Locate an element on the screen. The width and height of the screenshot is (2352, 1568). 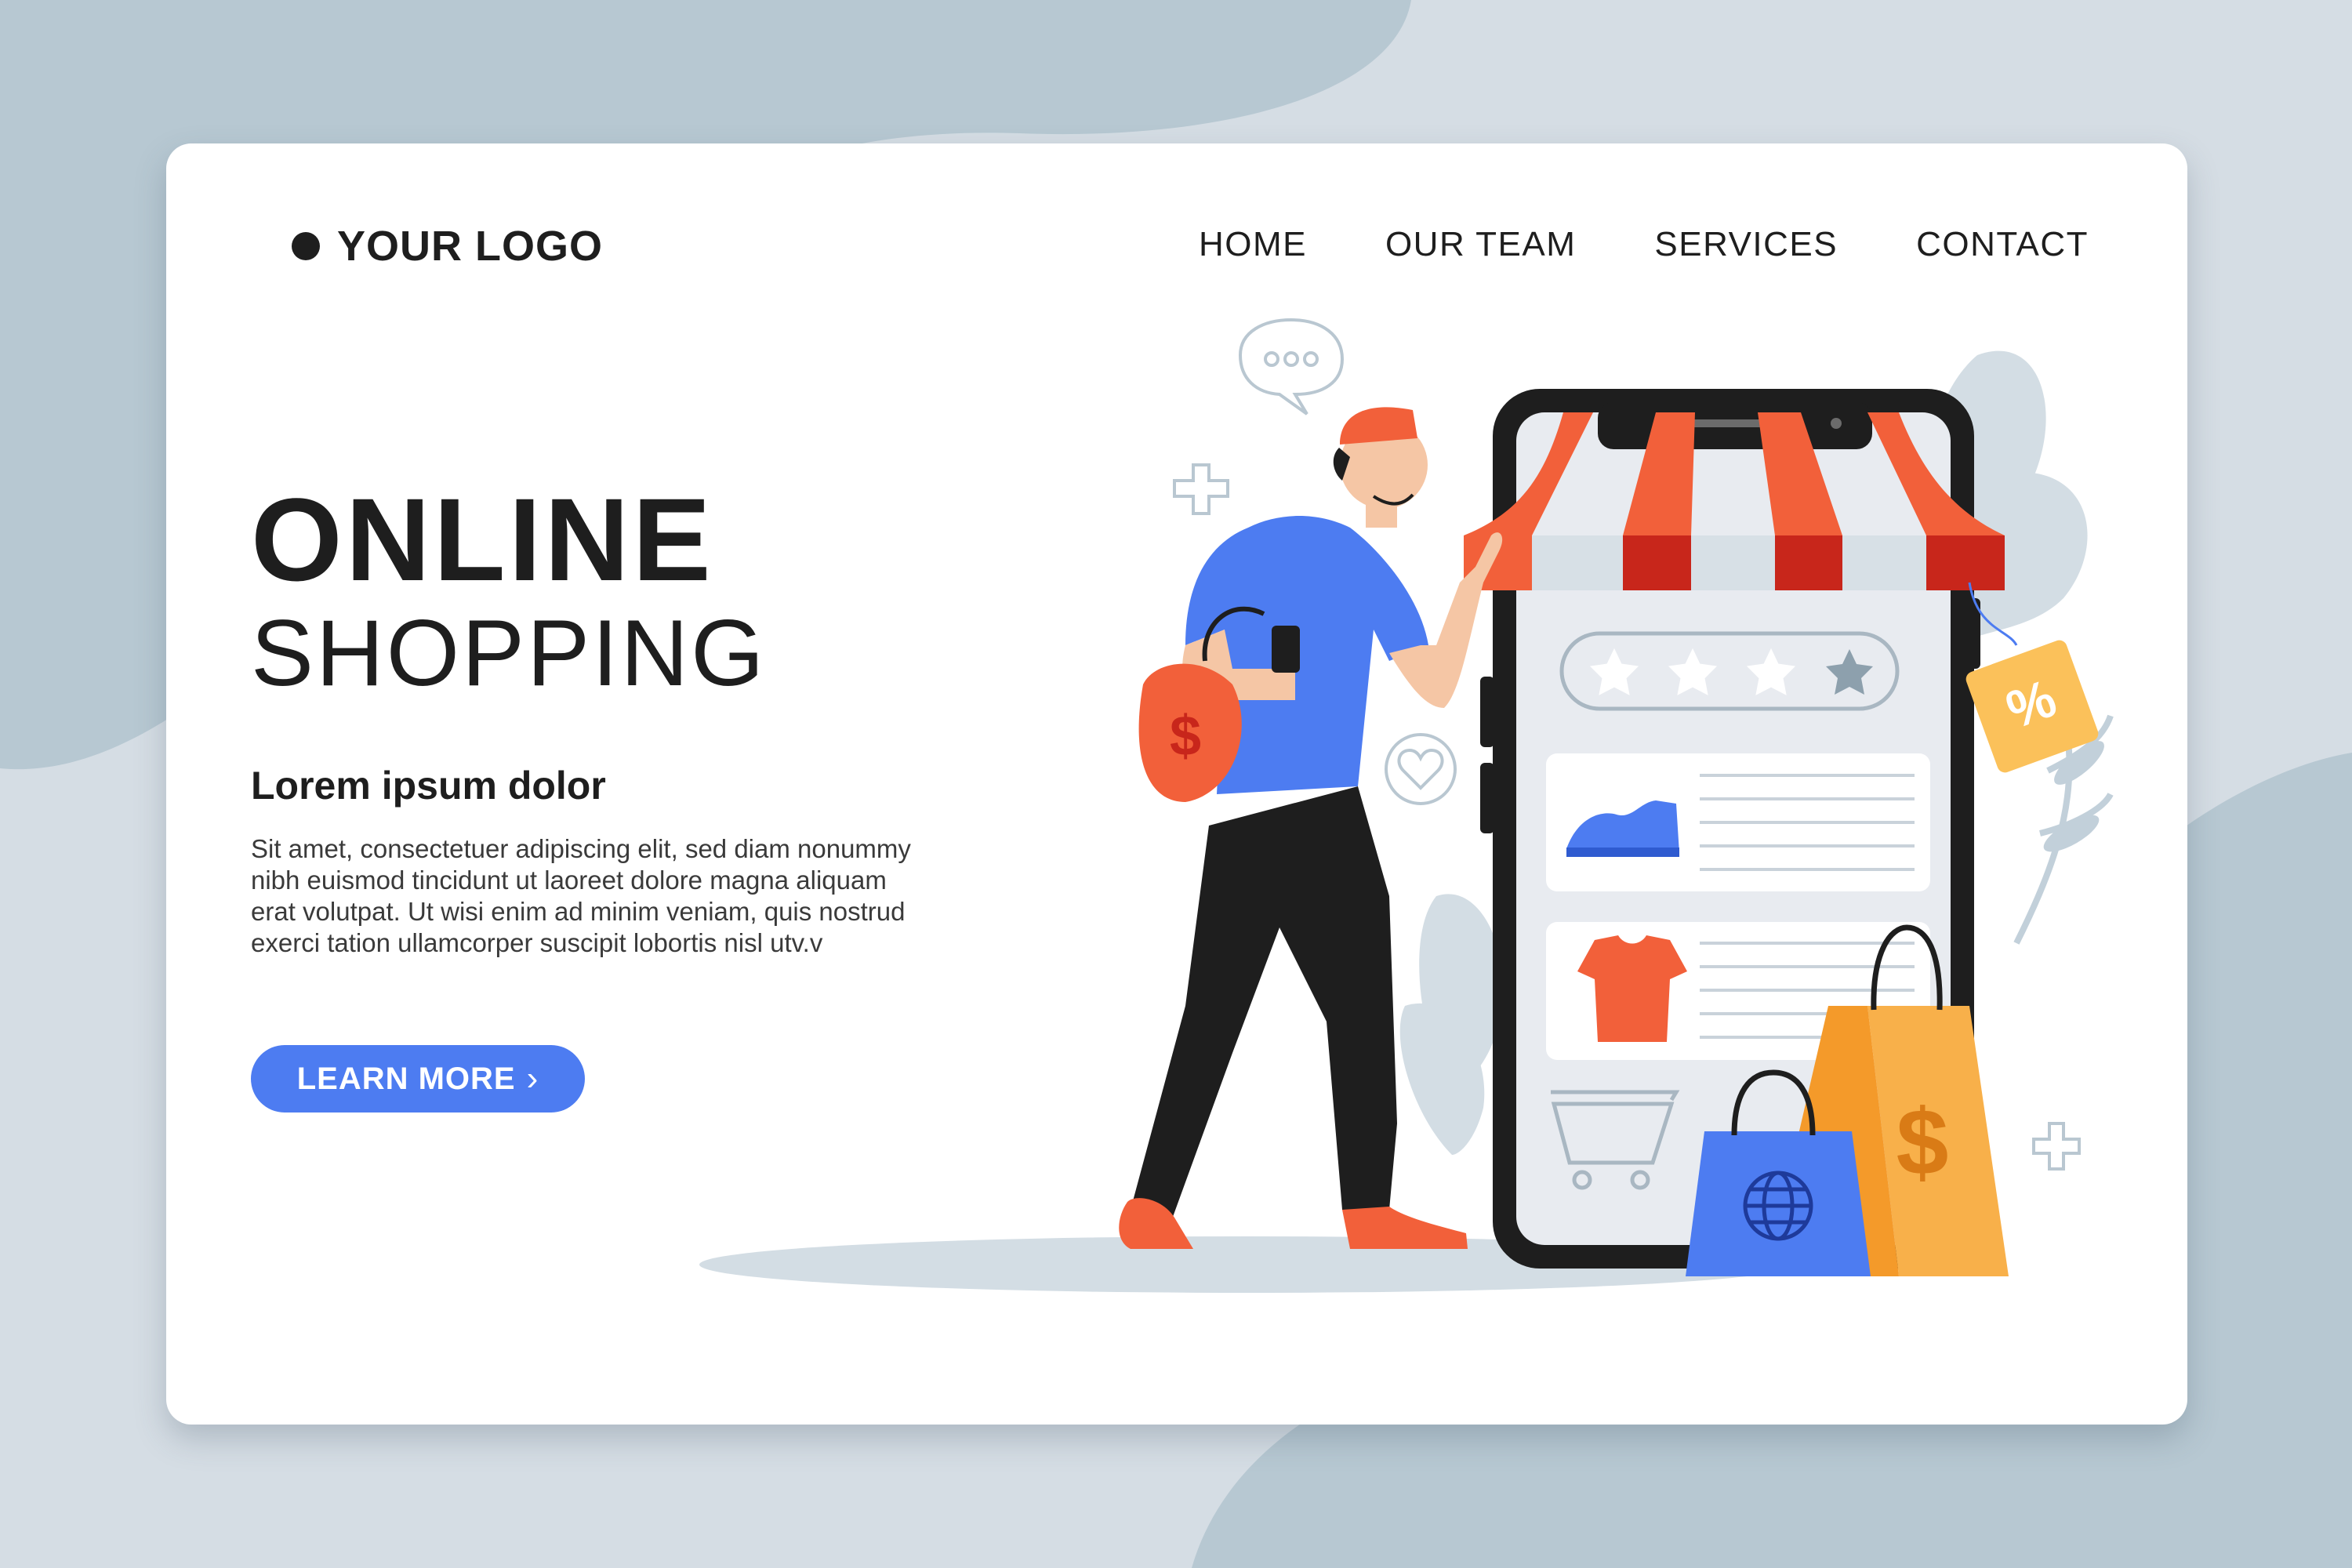
logo: YOUR LOGO is located at coordinates (447, 246).